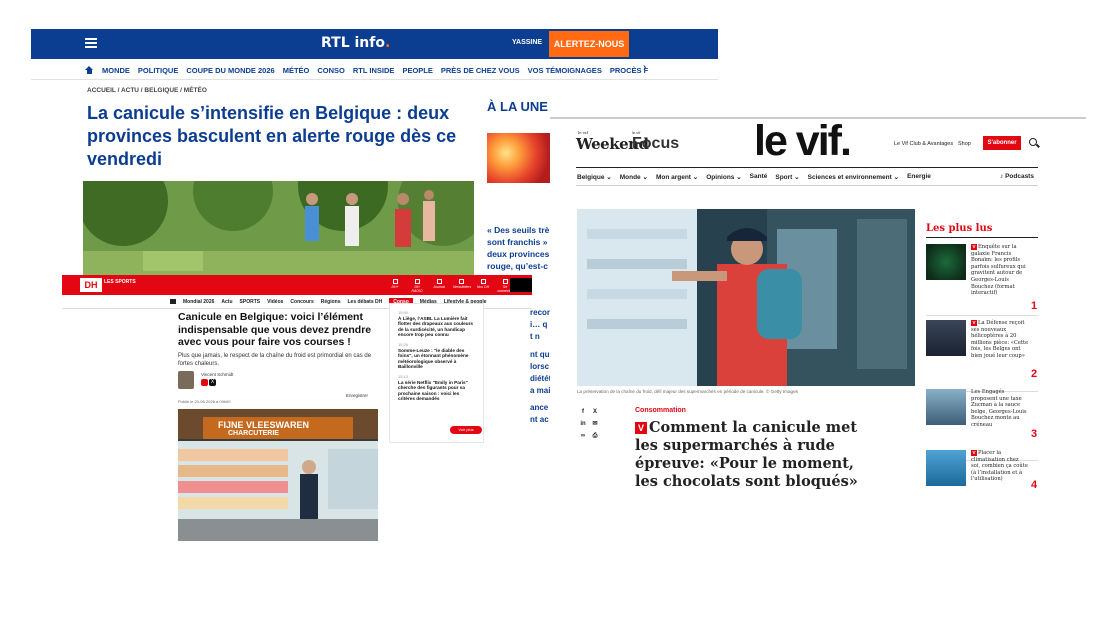 Image resolution: width=1100 pixels, height=619 pixels. Describe the element at coordinates (634, 177) in the screenshot. I see `nav-item: Monde ⌄` at that location.